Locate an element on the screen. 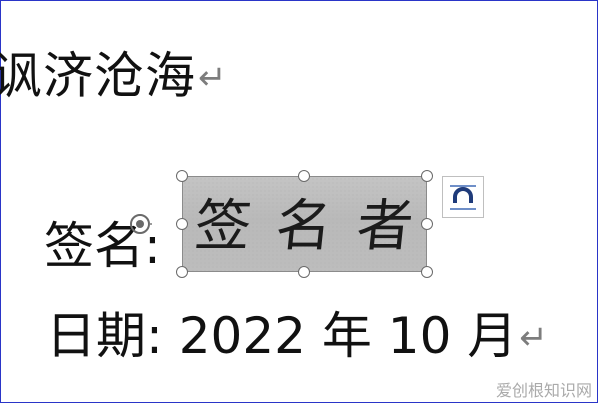 Image resolution: width=600 pixels, height=405 pixels. signature-char: 签 is located at coordinates (223, 226).